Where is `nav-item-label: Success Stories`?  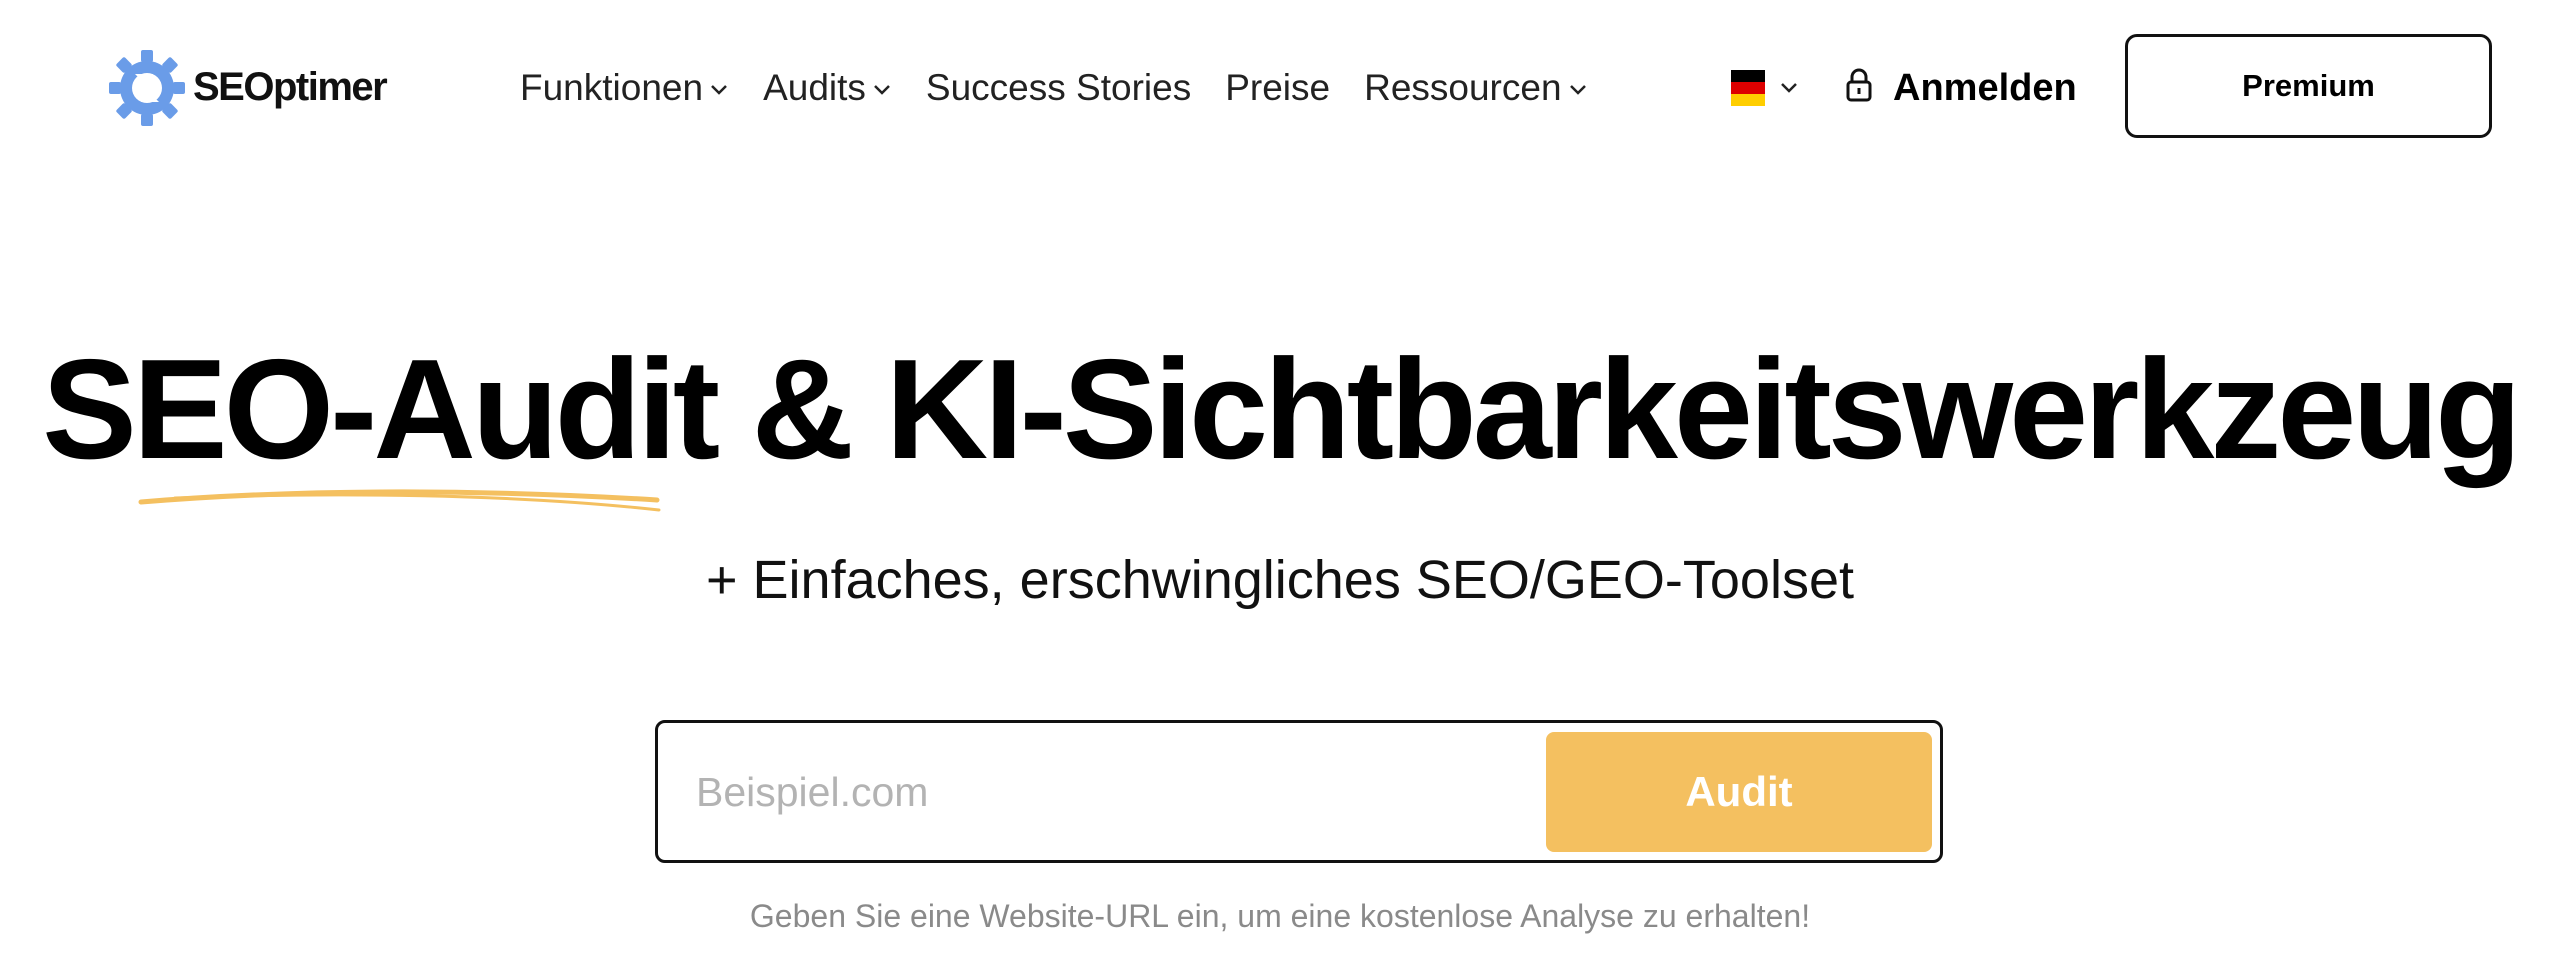 nav-item-label: Success Stories is located at coordinates (1058, 87).